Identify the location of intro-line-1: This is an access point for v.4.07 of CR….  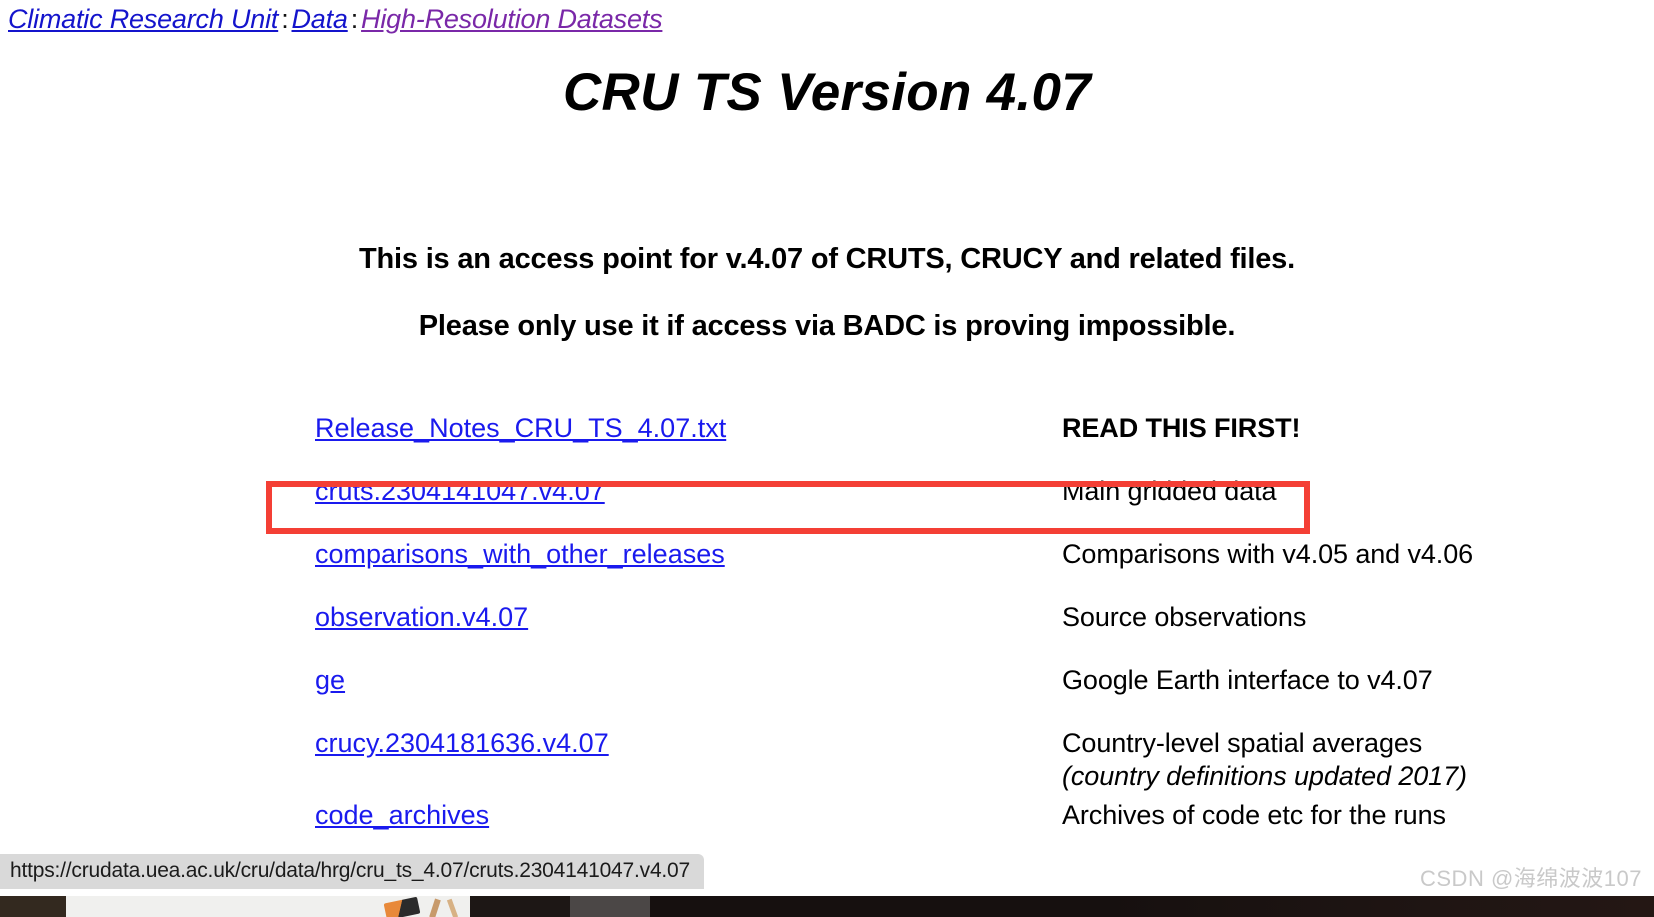
(827, 259).